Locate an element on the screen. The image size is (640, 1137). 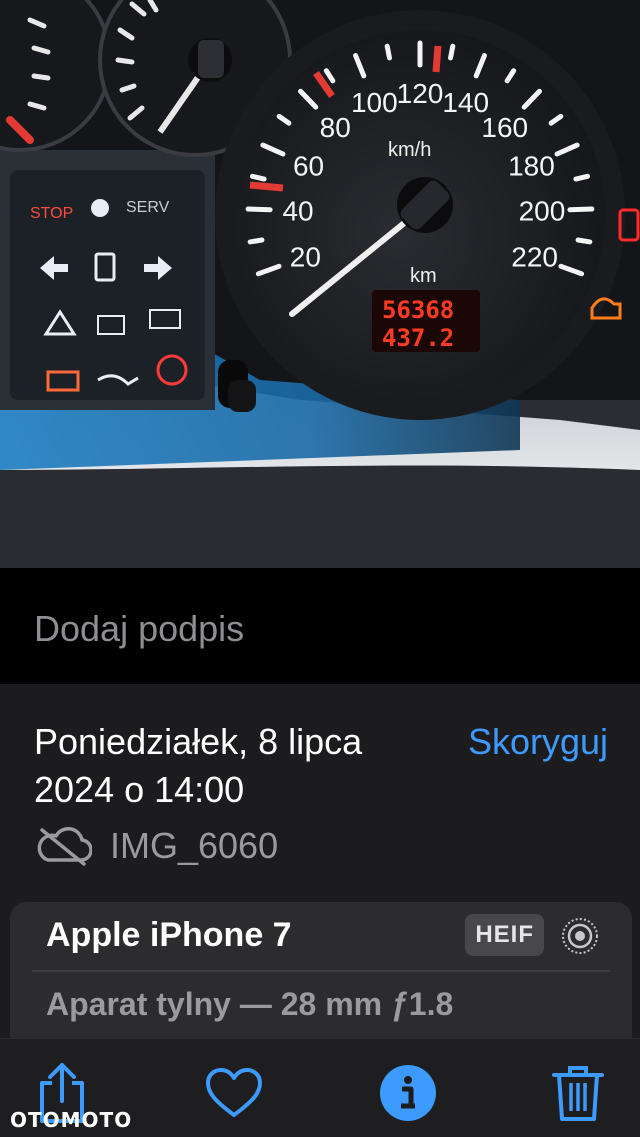
heart-icon is located at coordinates (234, 1092).